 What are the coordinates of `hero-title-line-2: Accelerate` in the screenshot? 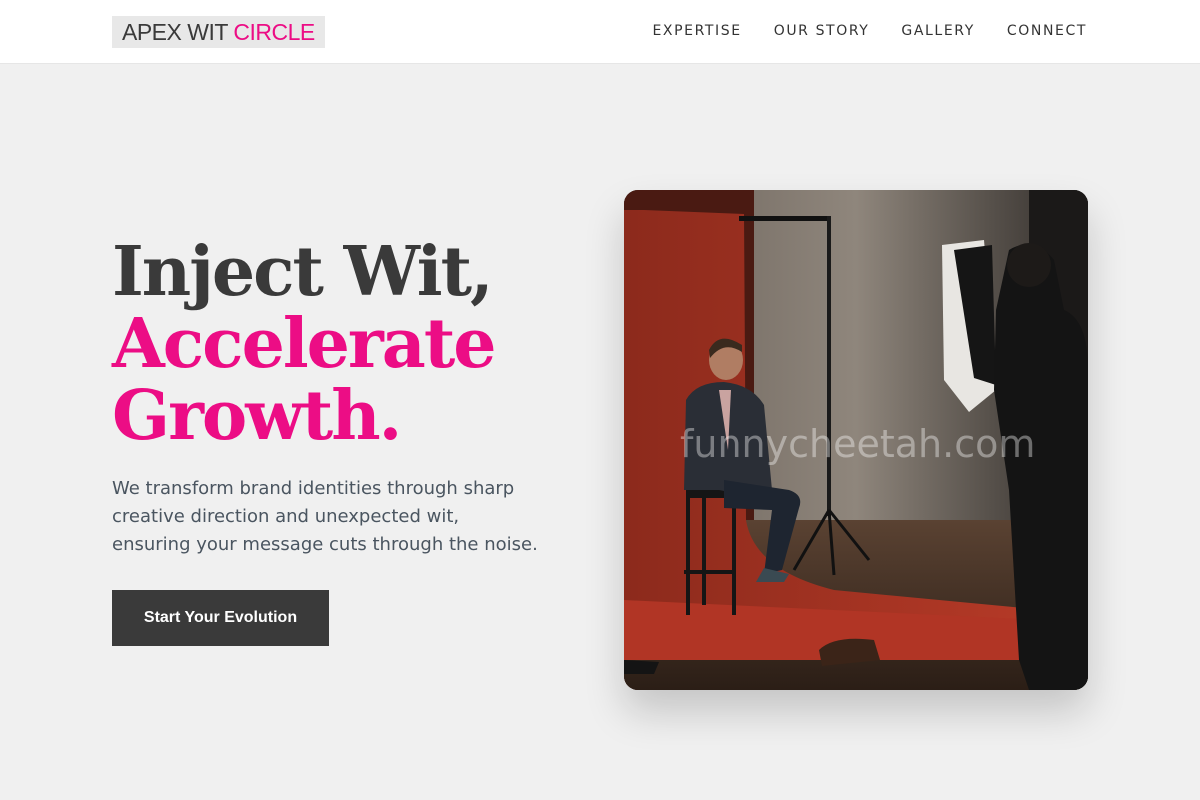 It's located at (304, 344).